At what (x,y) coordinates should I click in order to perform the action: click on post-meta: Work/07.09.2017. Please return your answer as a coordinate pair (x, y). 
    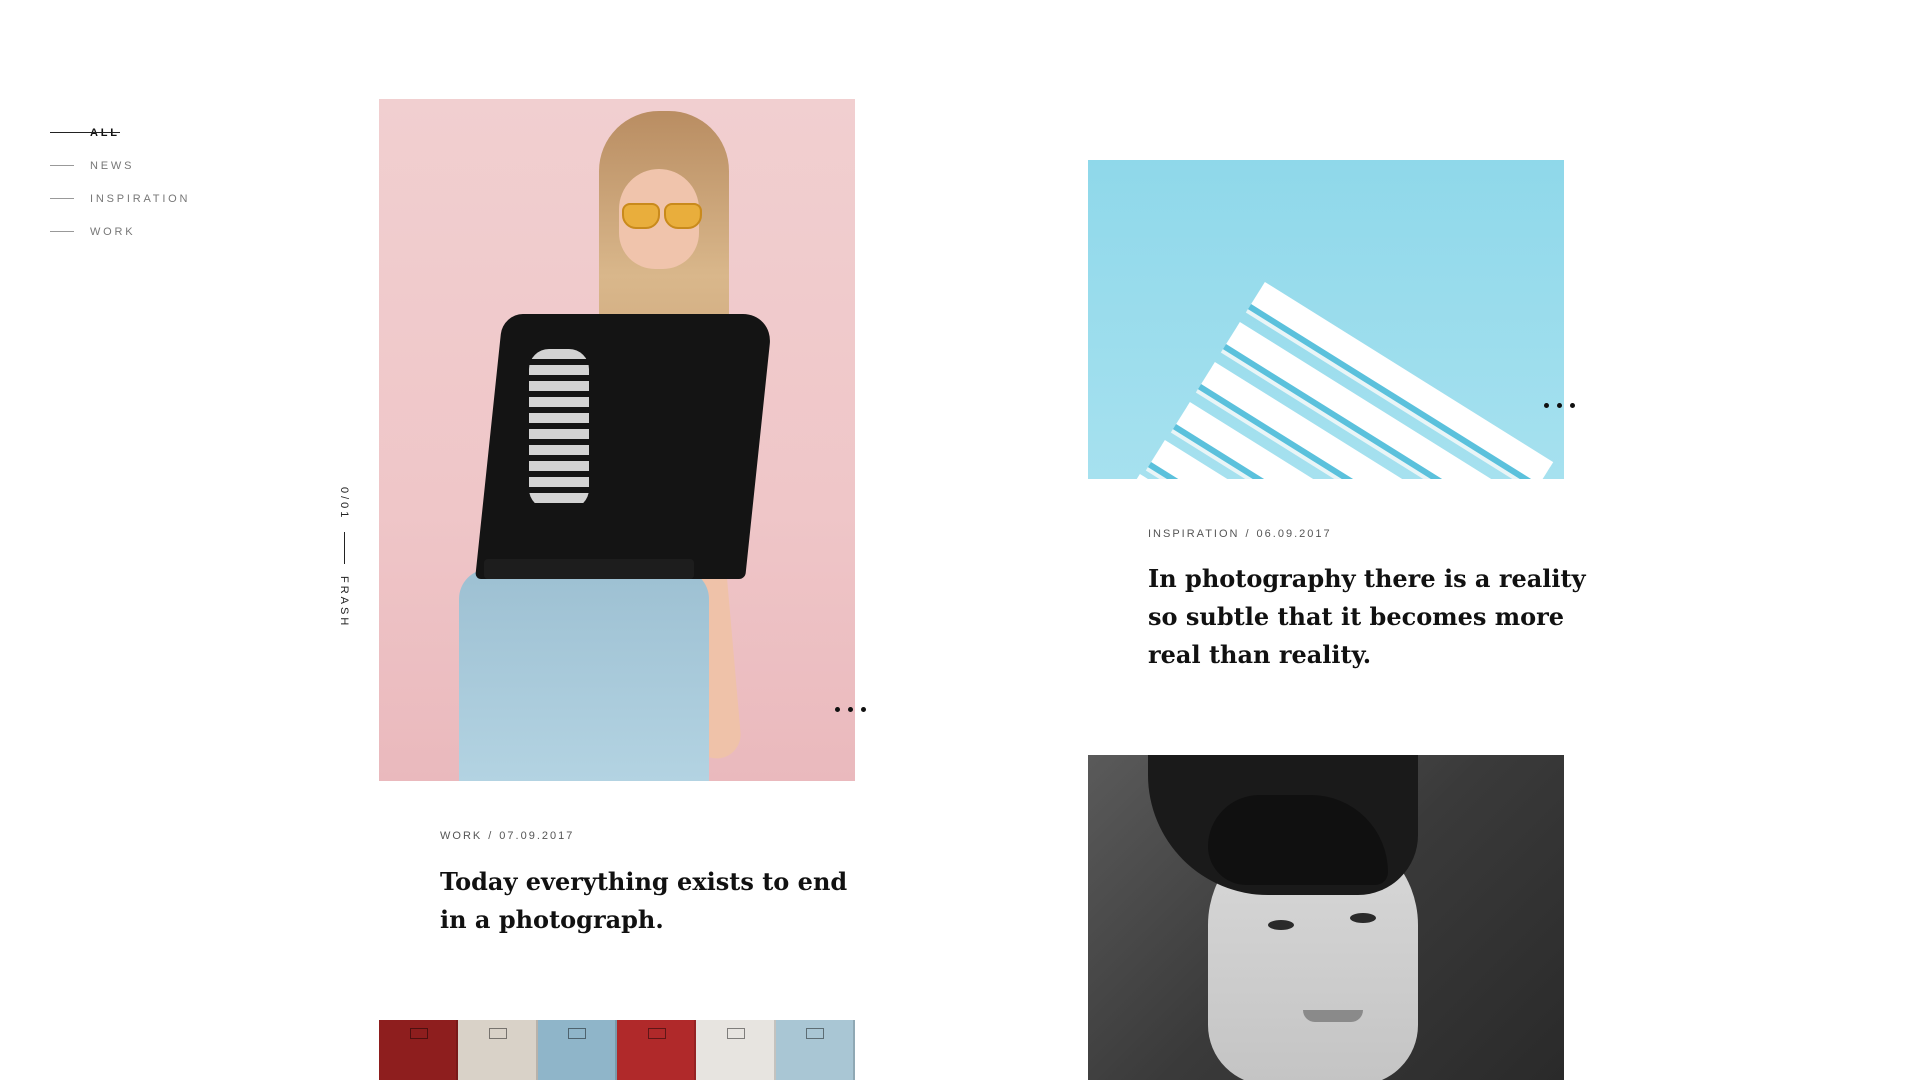
    Looking at the image, I should click on (507, 836).